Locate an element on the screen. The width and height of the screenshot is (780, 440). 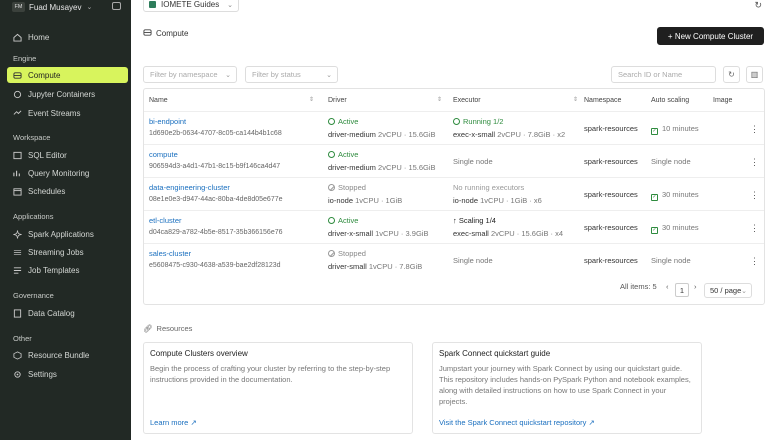
executor-node: Single node is located at coordinates (473, 260).